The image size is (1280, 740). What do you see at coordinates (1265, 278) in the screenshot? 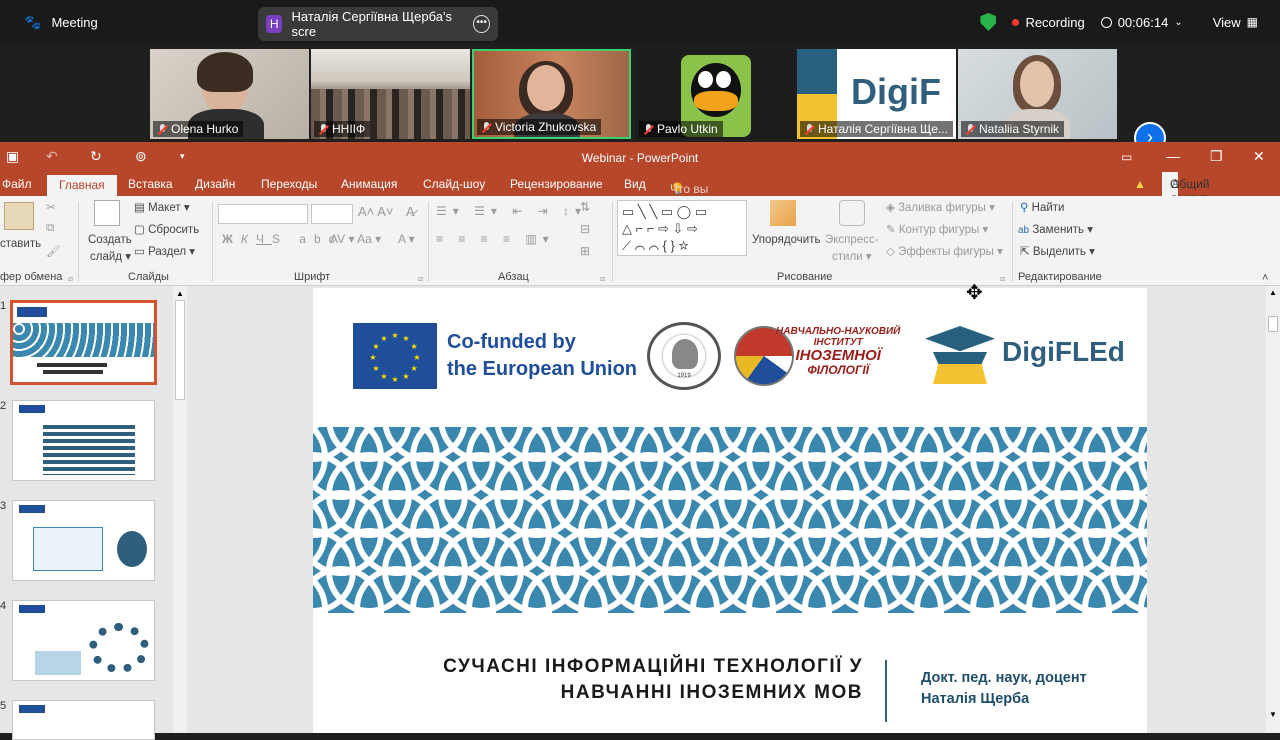
I see `collapse-ribbon-icon: ˄` at bounding box center [1265, 278].